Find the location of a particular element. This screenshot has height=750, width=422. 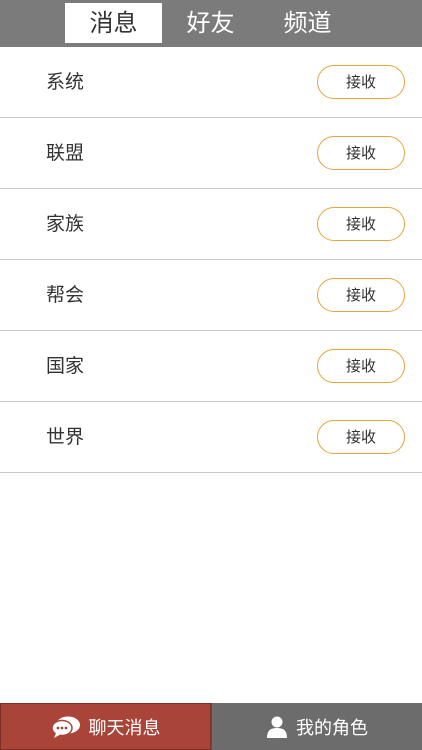

bottom-nav-bar: 聊天消息 我的角色 is located at coordinates (211, 726).